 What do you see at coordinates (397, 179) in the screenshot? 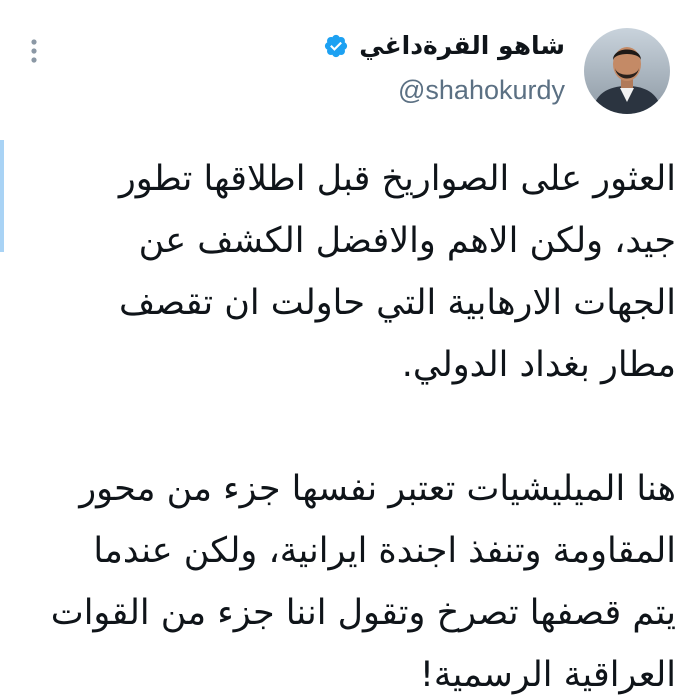
I see `tweet-line: العثور على الصواريخ قبل اطلاقها تطور` at bounding box center [397, 179].